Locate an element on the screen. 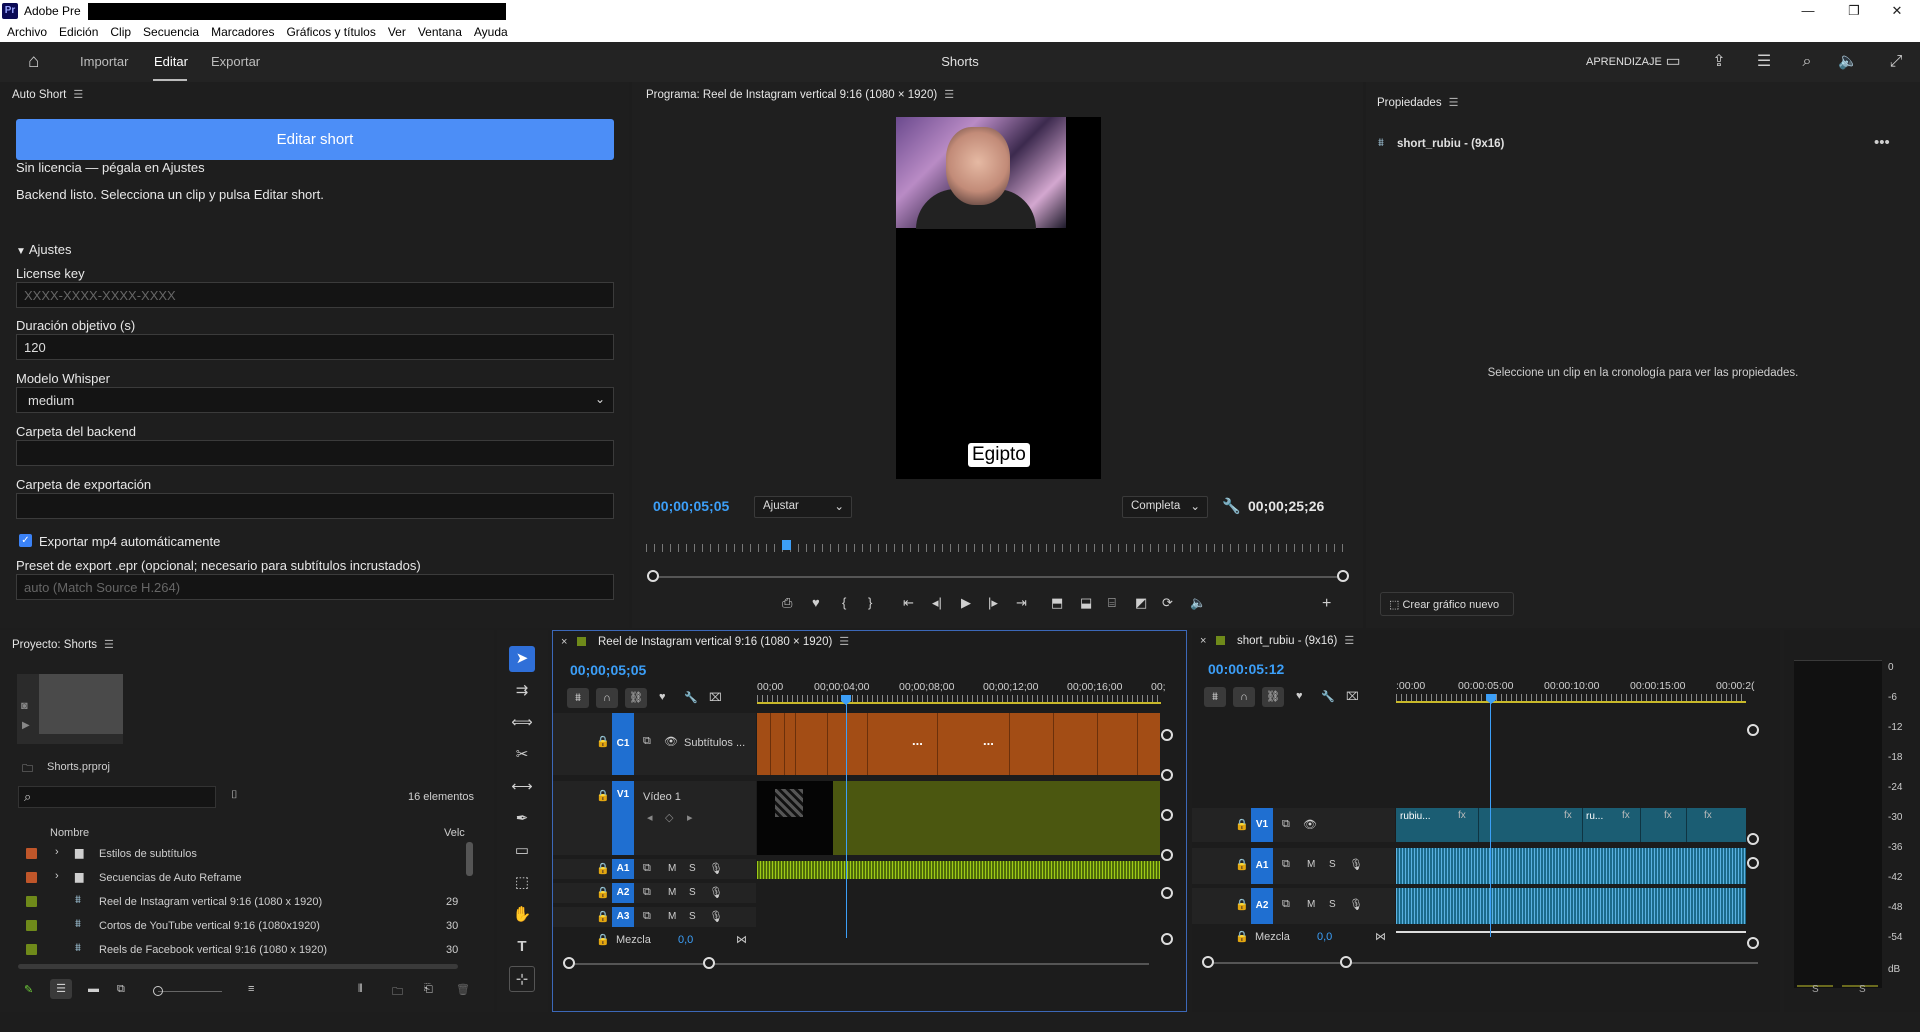 The width and height of the screenshot is (1920, 1032). insert-marker-icon: ⎙ is located at coordinates (787, 603).